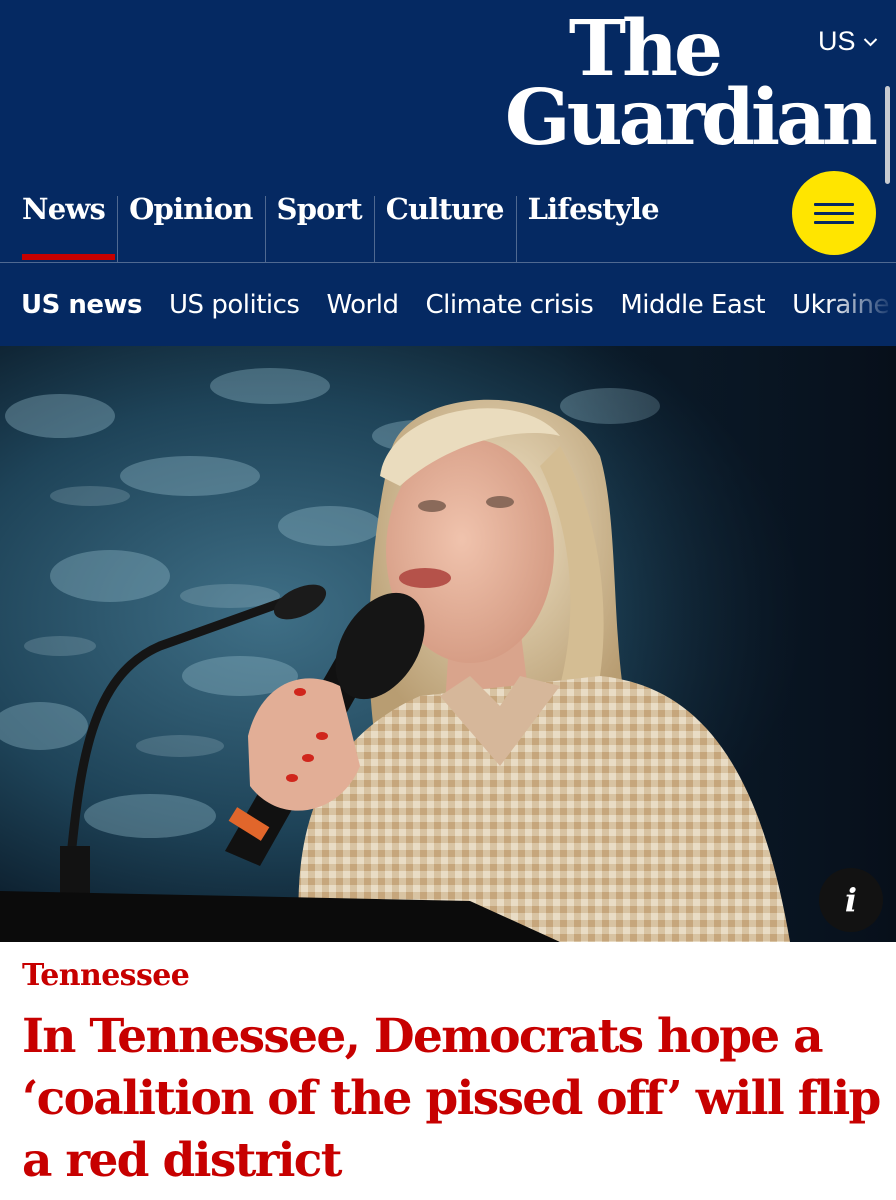 Image resolution: width=896 pixels, height=1200 pixels. I want to click on subnav-us-politics: US politics, so click(234, 305).